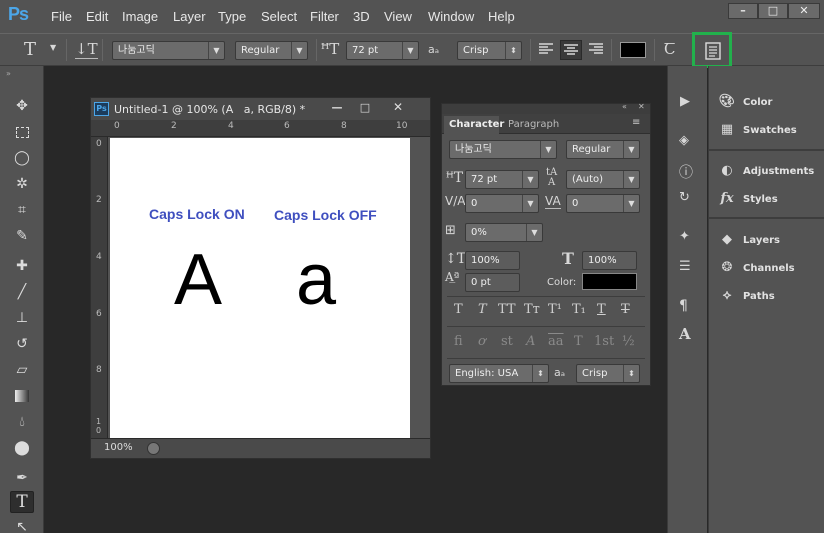  Describe the element at coordinates (748, 240) in the screenshot. I see `panel-layers: ◆ Layers` at that location.